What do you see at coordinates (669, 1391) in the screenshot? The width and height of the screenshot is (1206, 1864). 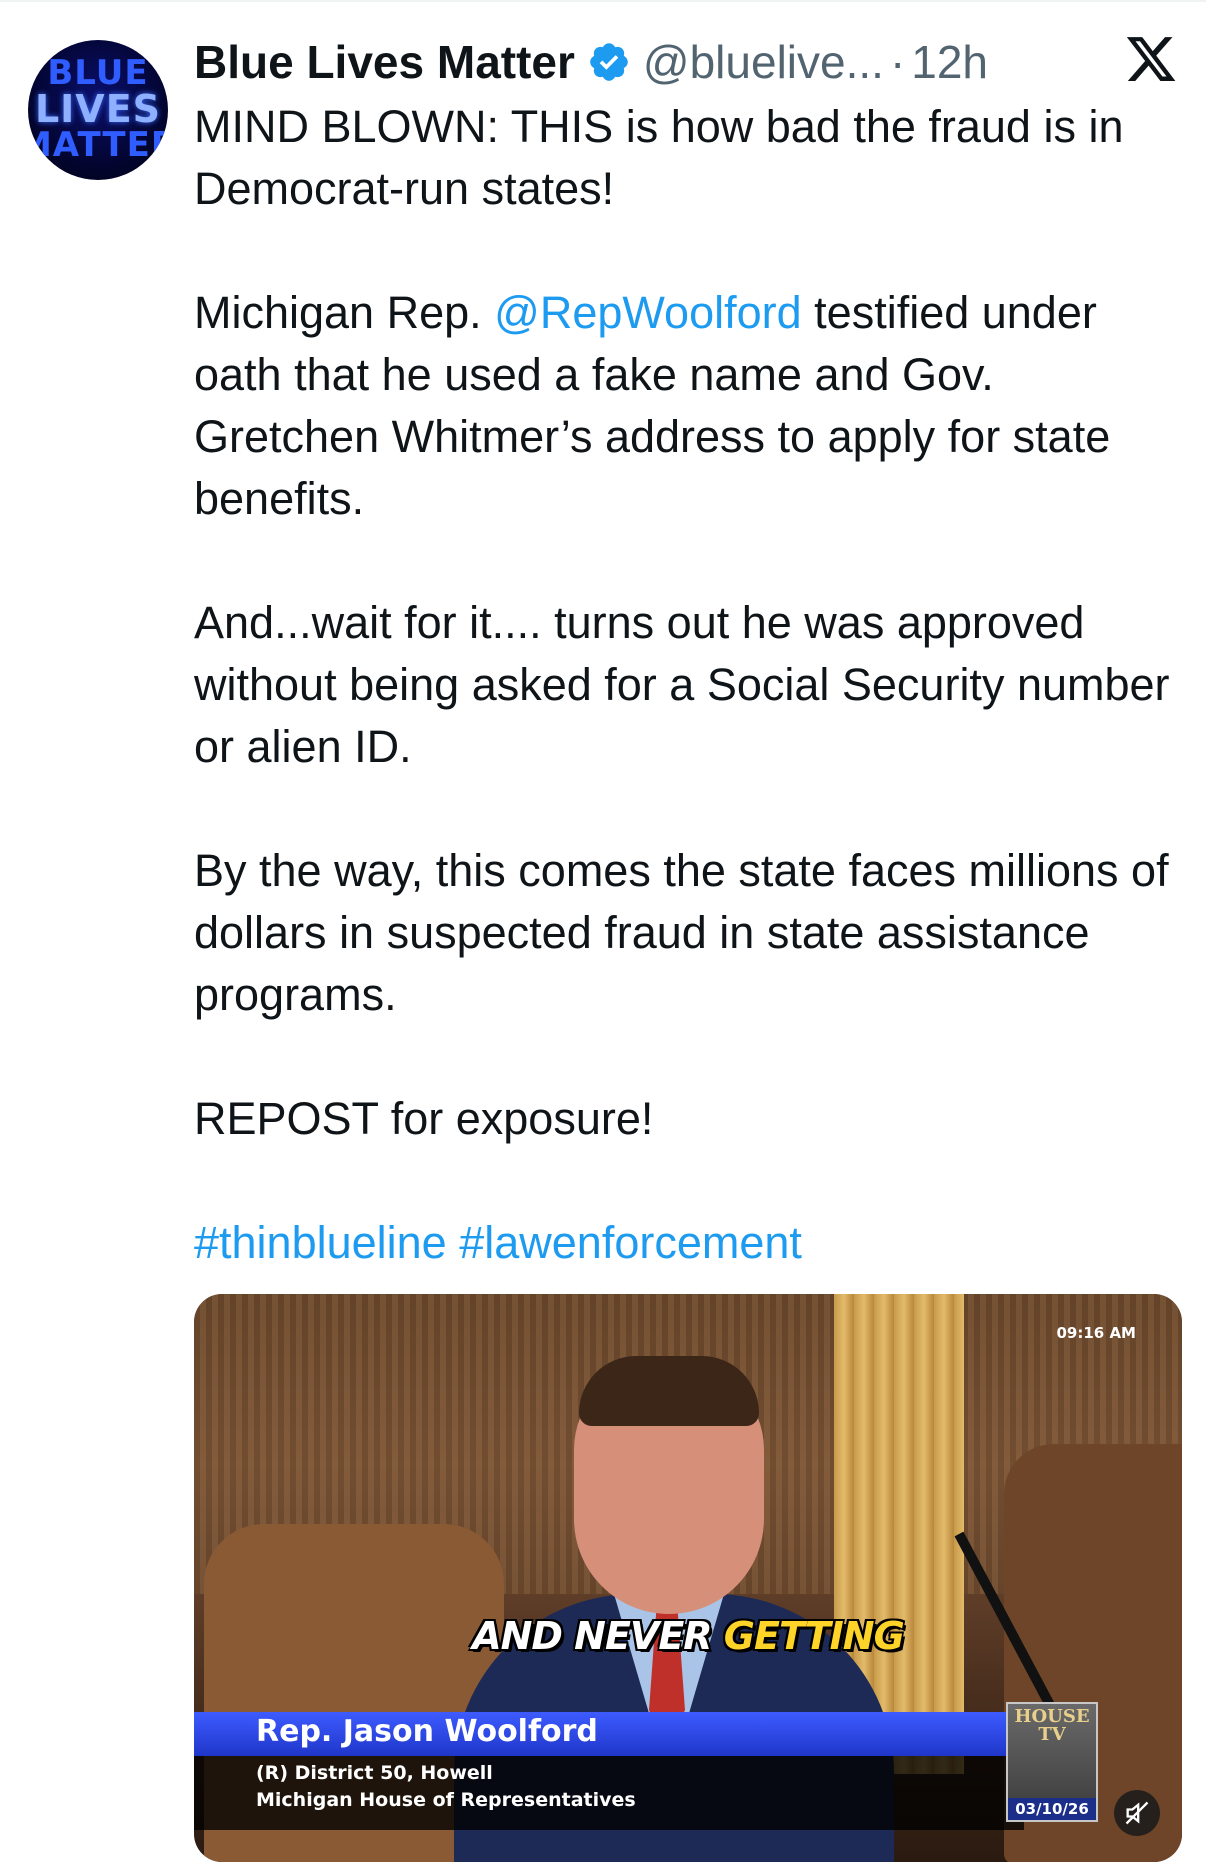 I see `video-person-hair` at bounding box center [669, 1391].